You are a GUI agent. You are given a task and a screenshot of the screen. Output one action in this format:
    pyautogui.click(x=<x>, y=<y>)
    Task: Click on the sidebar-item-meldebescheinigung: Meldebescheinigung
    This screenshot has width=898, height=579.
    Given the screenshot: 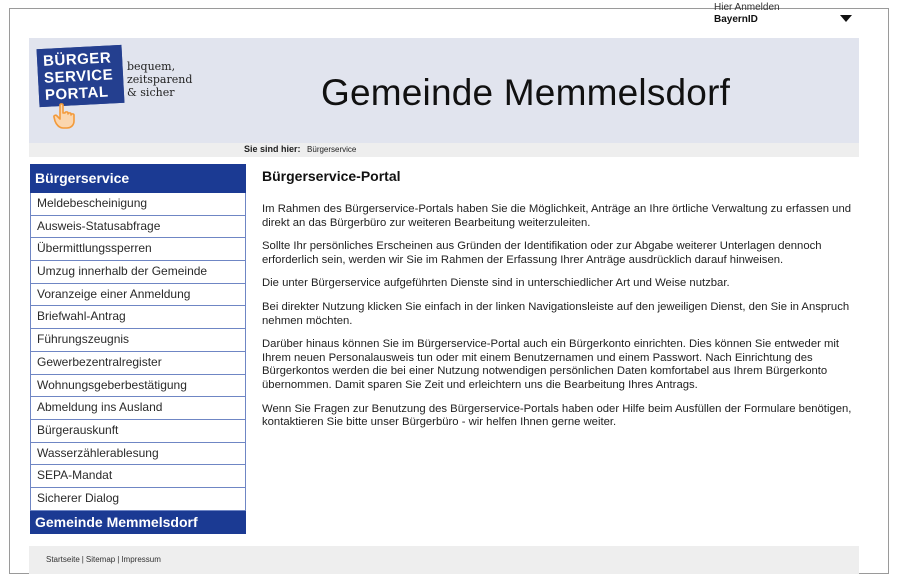 What is the action you would take?
    pyautogui.click(x=138, y=204)
    